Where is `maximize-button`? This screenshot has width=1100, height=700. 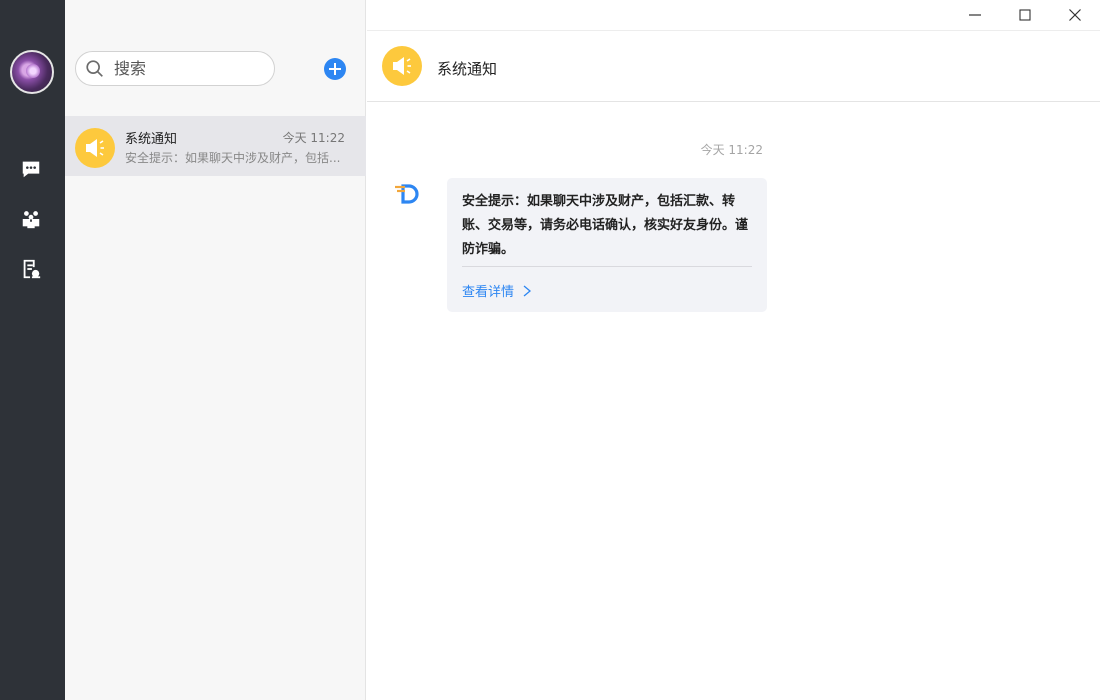 maximize-button is located at coordinates (1025, 15).